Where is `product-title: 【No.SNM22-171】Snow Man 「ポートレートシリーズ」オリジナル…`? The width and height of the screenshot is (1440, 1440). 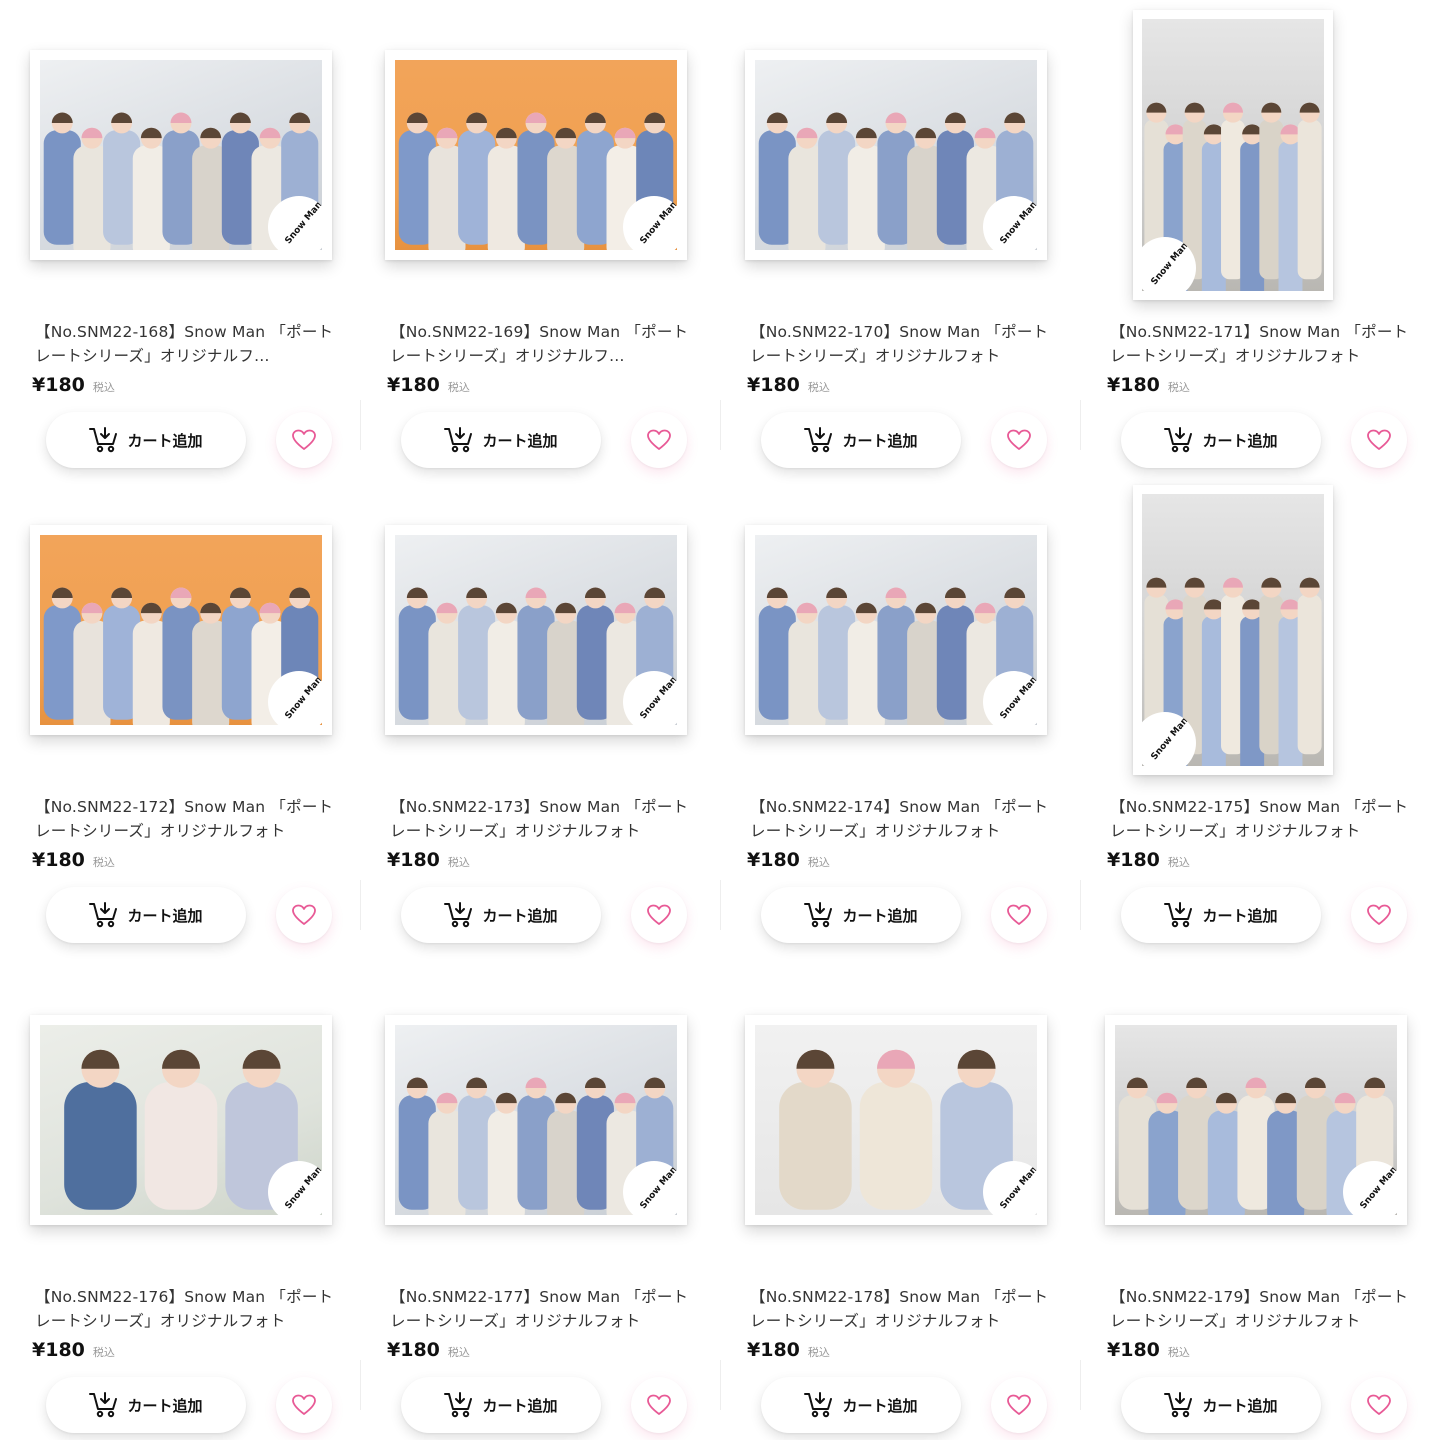 product-title: 【No.SNM22-171】Snow Man 「ポートレートシリーズ」オリジナル… is located at coordinates (1260, 344).